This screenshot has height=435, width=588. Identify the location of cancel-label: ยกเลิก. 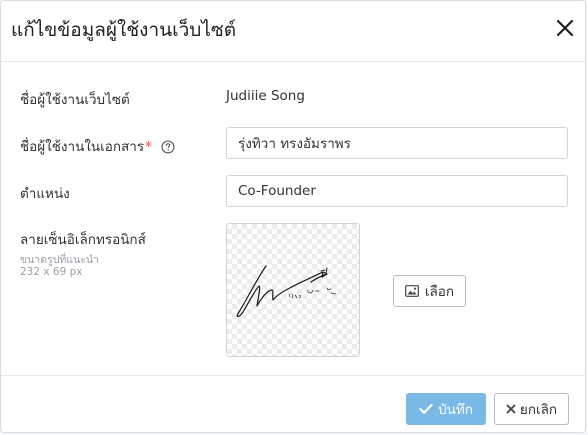
(538, 409).